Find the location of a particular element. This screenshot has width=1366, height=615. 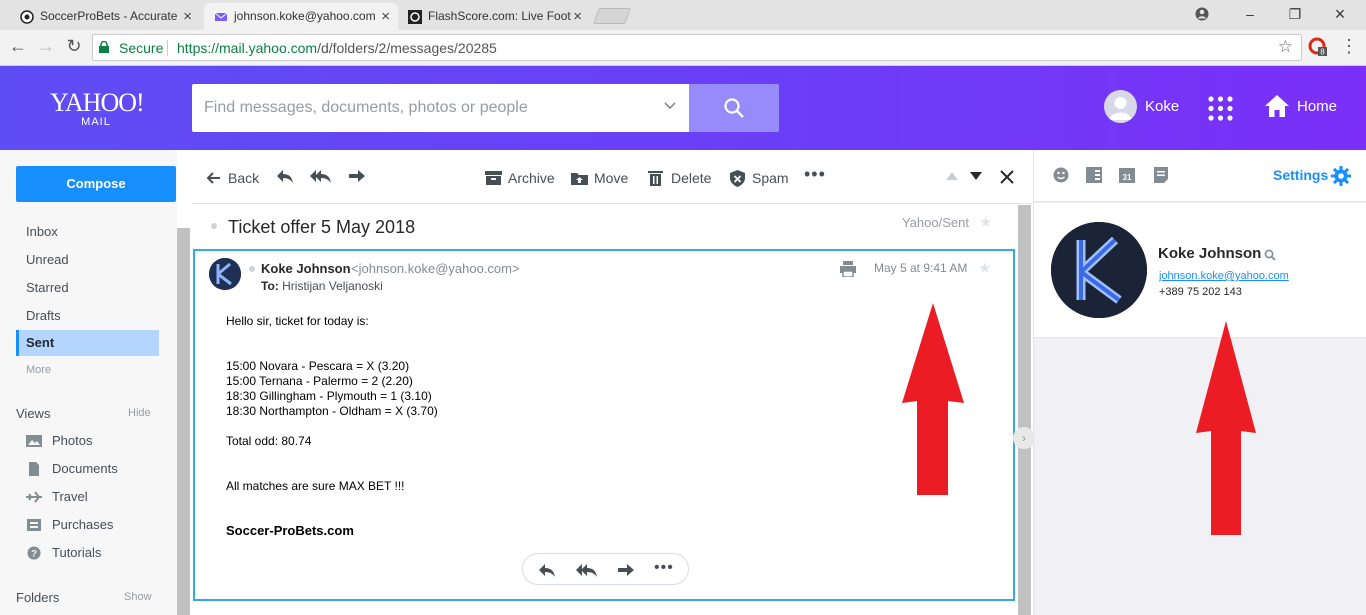

view-tutorials: ? Tutorials is located at coordinates (63, 553).